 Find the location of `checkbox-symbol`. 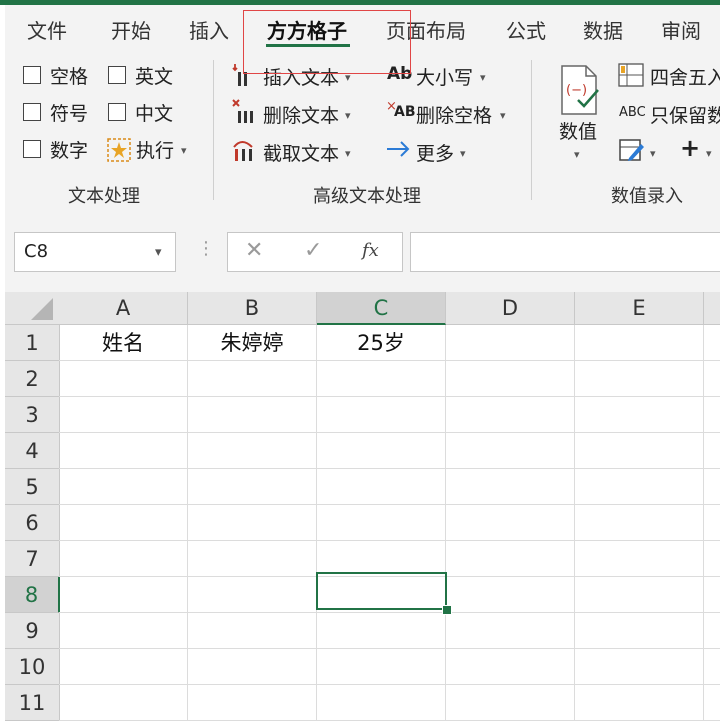

checkbox-symbol is located at coordinates (32, 112).